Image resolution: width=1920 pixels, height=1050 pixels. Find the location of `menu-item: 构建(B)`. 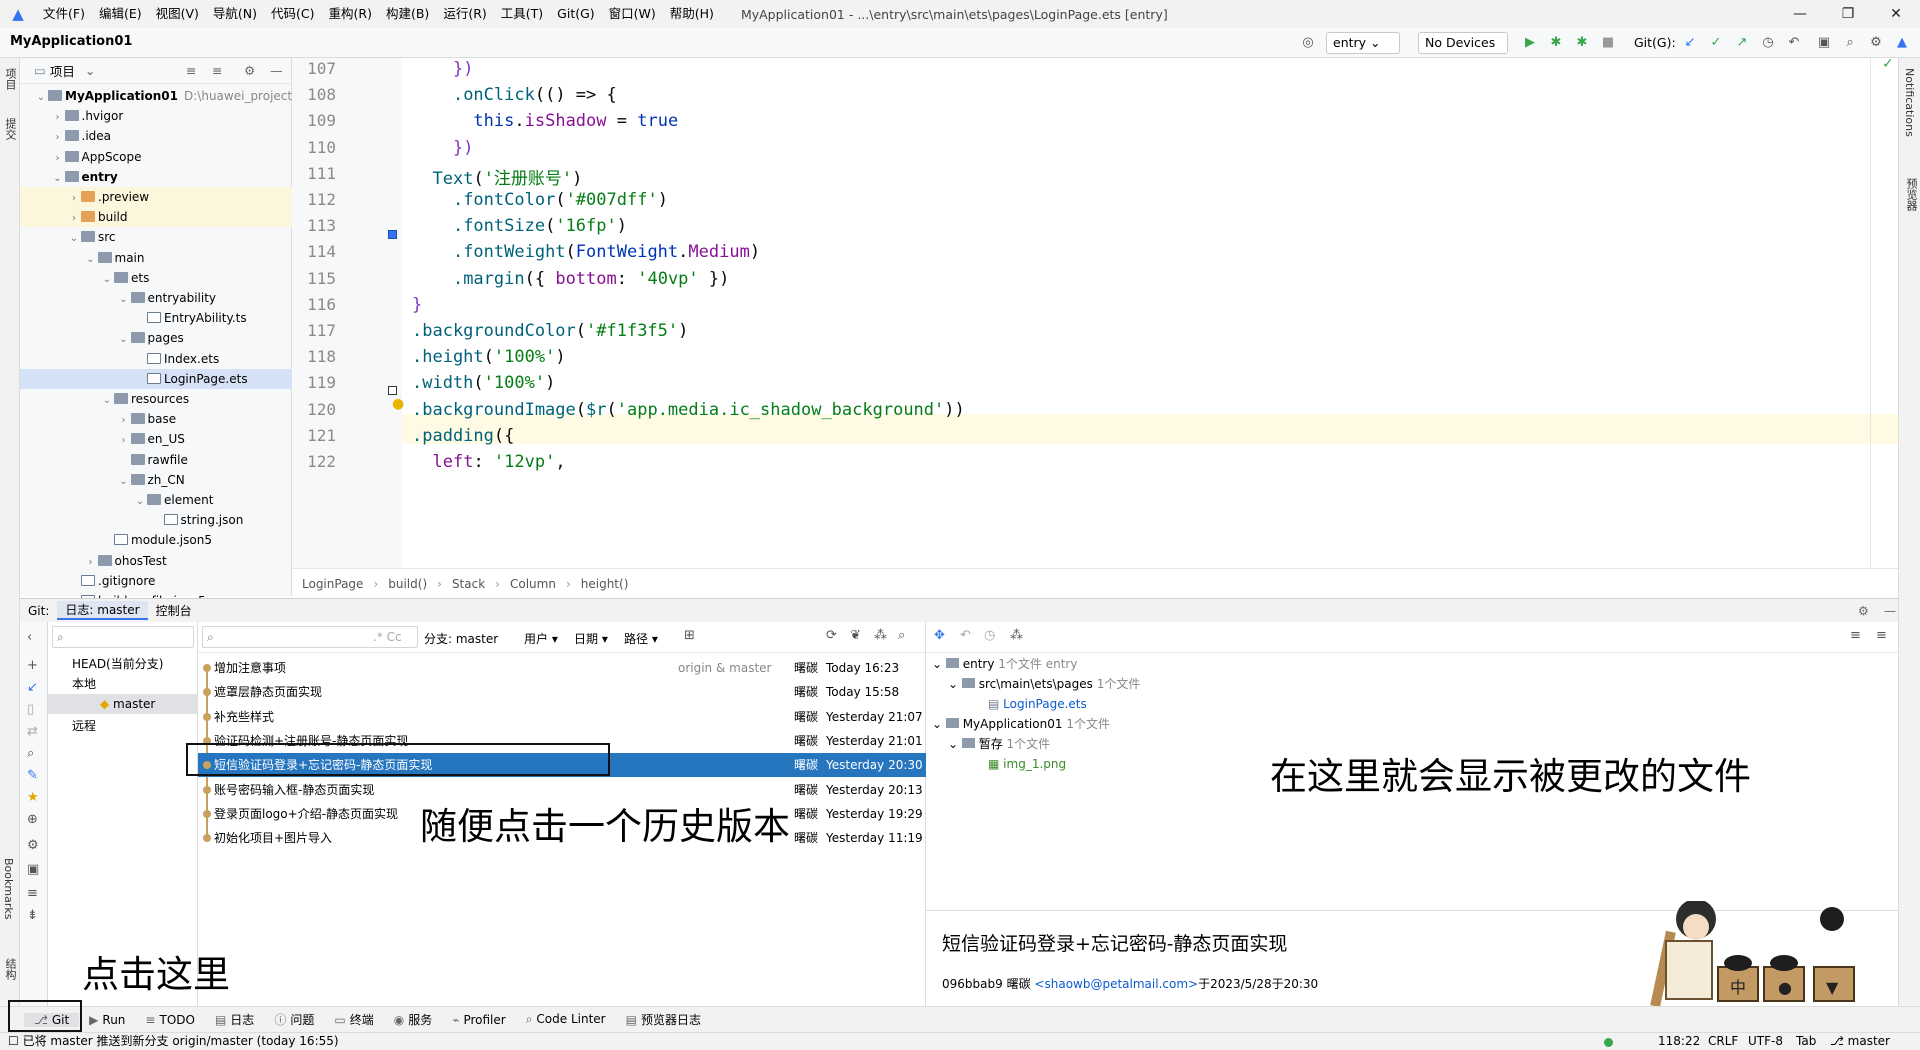

menu-item: 构建(B) is located at coordinates (407, 14).